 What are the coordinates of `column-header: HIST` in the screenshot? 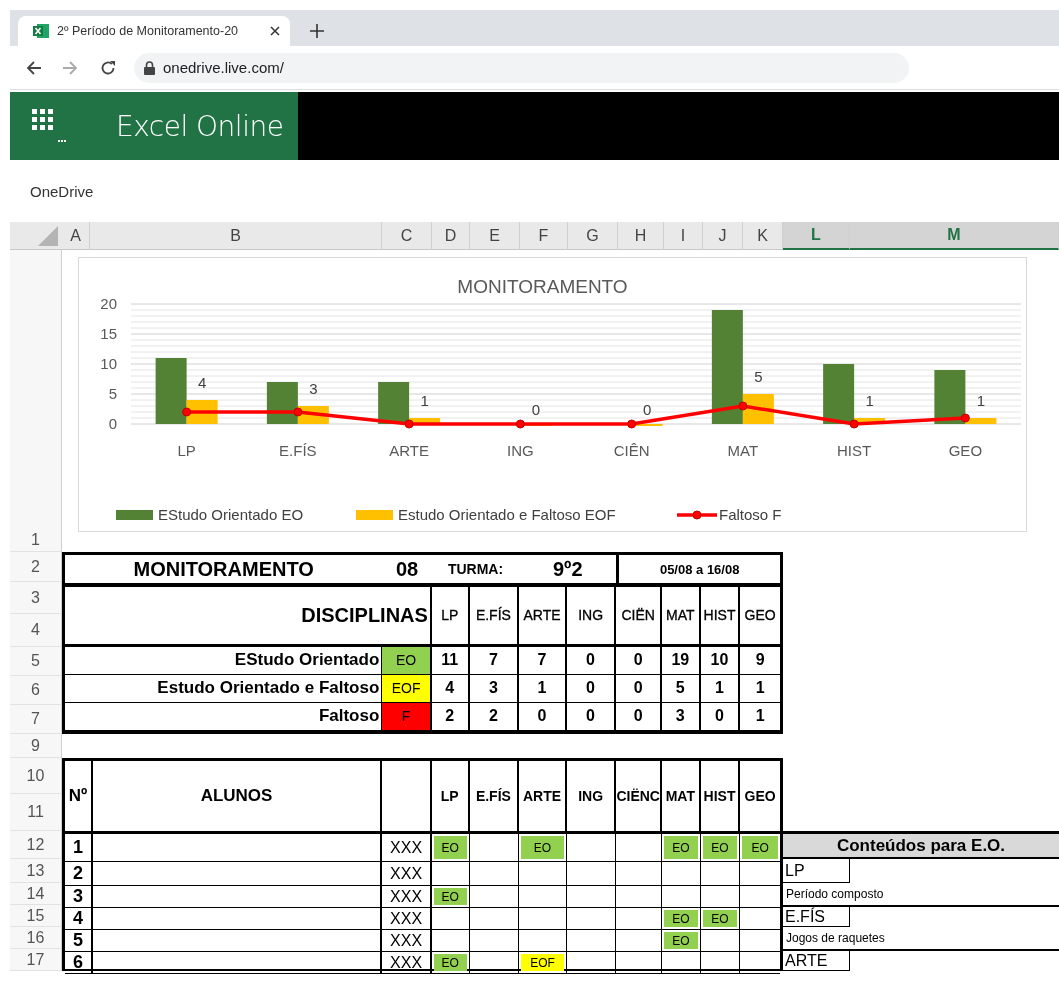 It's located at (720, 615).